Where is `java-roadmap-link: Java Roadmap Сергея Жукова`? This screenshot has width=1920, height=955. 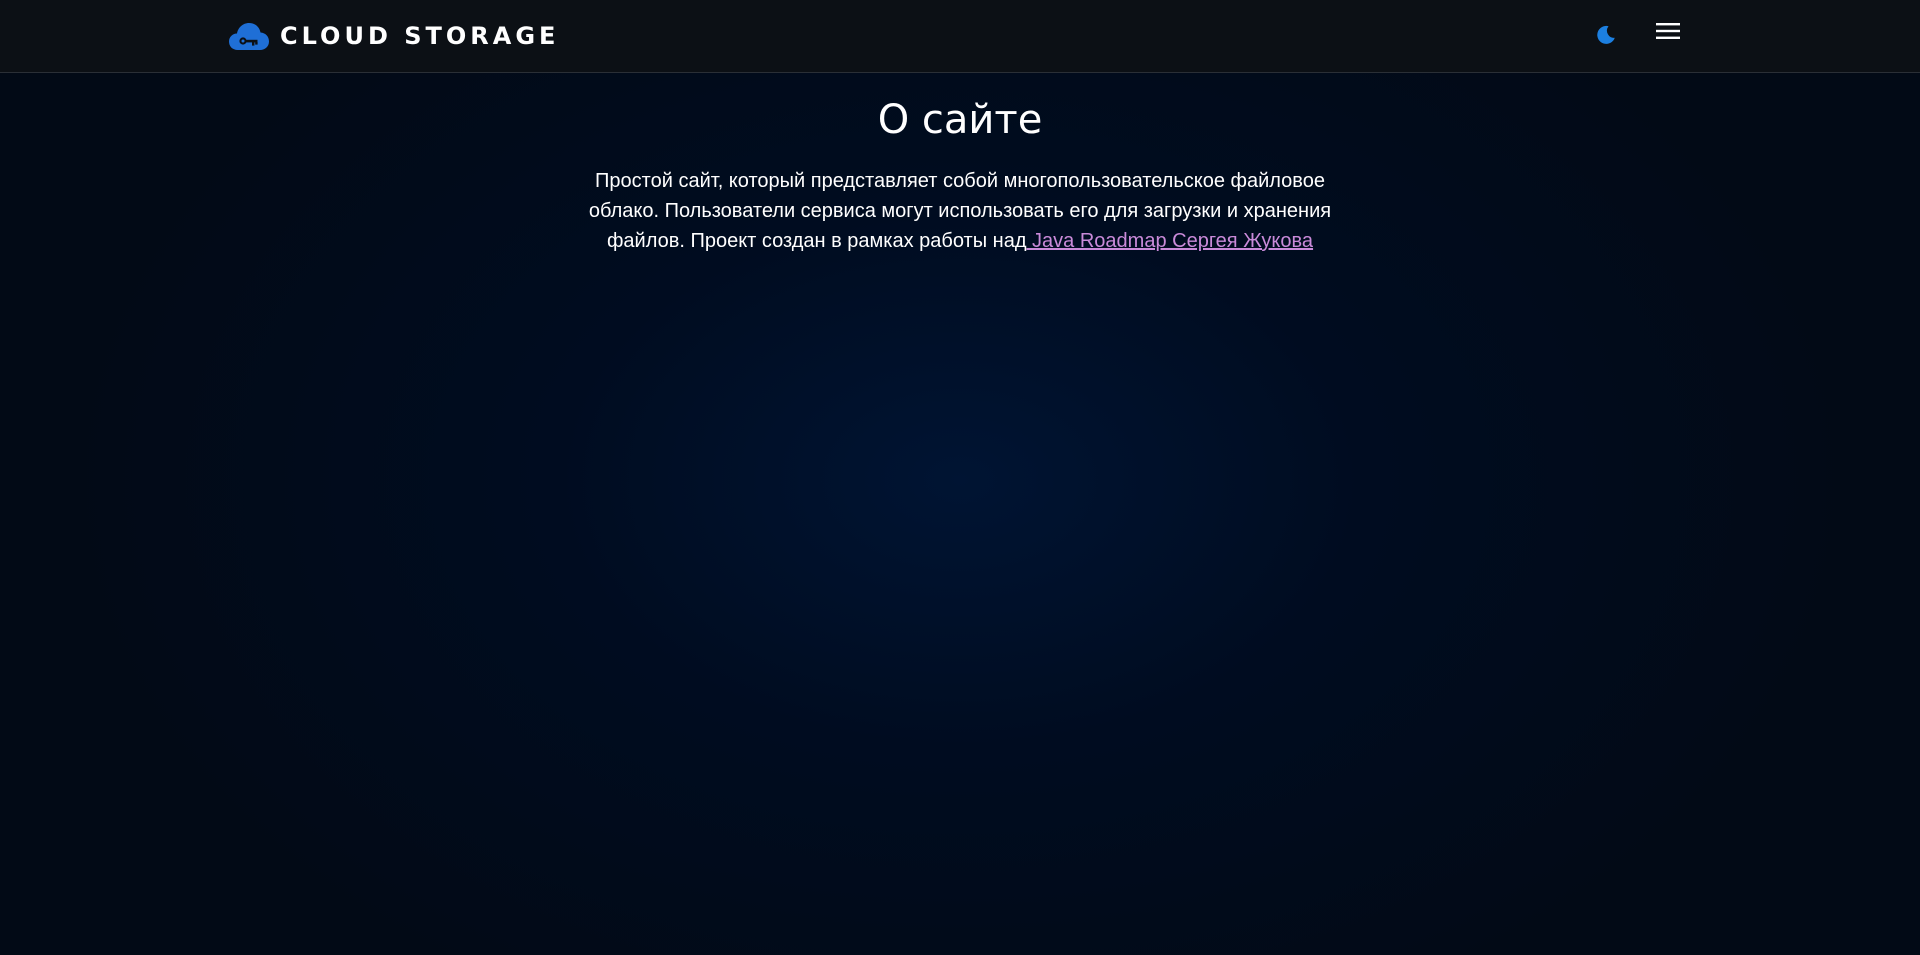 java-roadmap-link: Java Roadmap Сергея Жукова is located at coordinates (1170, 241).